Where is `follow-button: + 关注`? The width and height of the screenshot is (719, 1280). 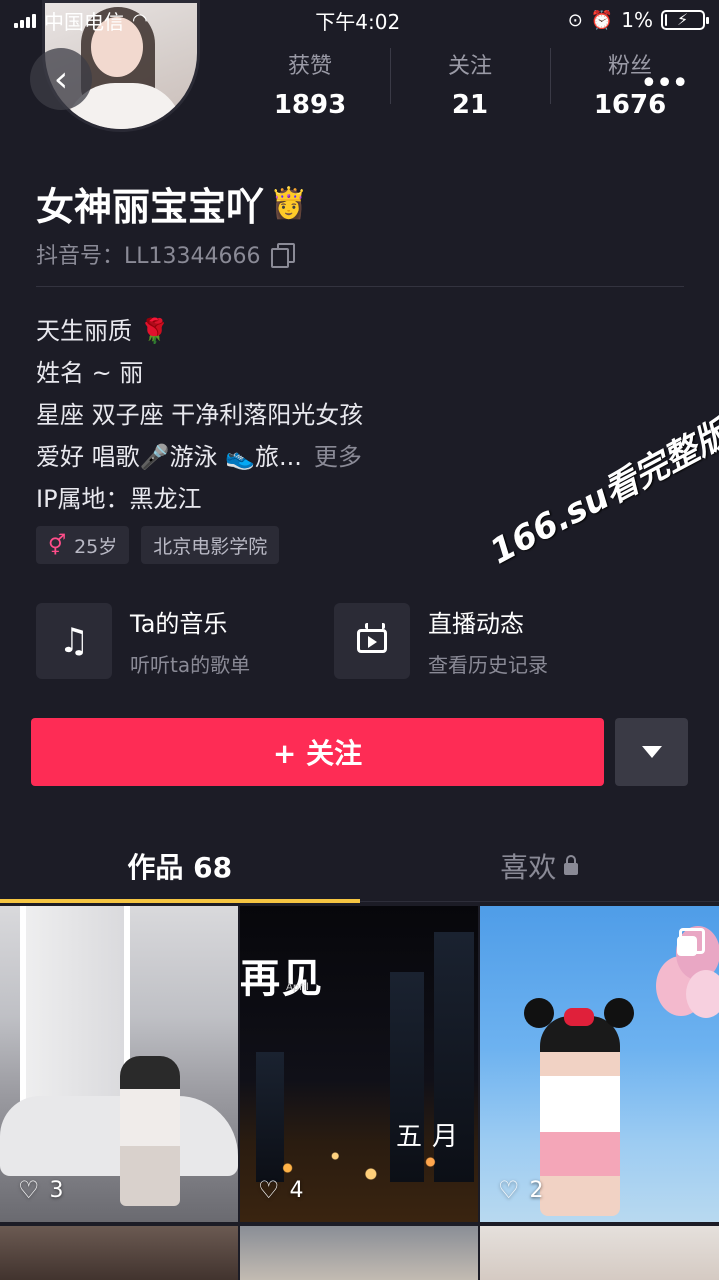
follow-button: + 关注 is located at coordinates (317, 752).